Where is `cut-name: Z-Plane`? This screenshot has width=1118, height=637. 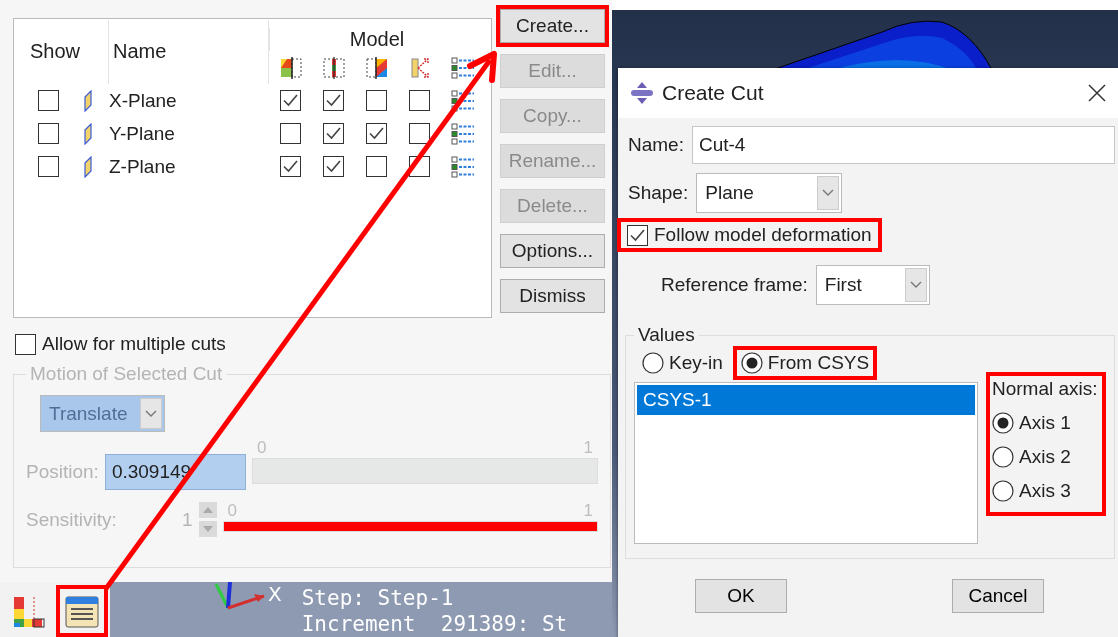
cut-name: Z-Plane is located at coordinates (142, 166).